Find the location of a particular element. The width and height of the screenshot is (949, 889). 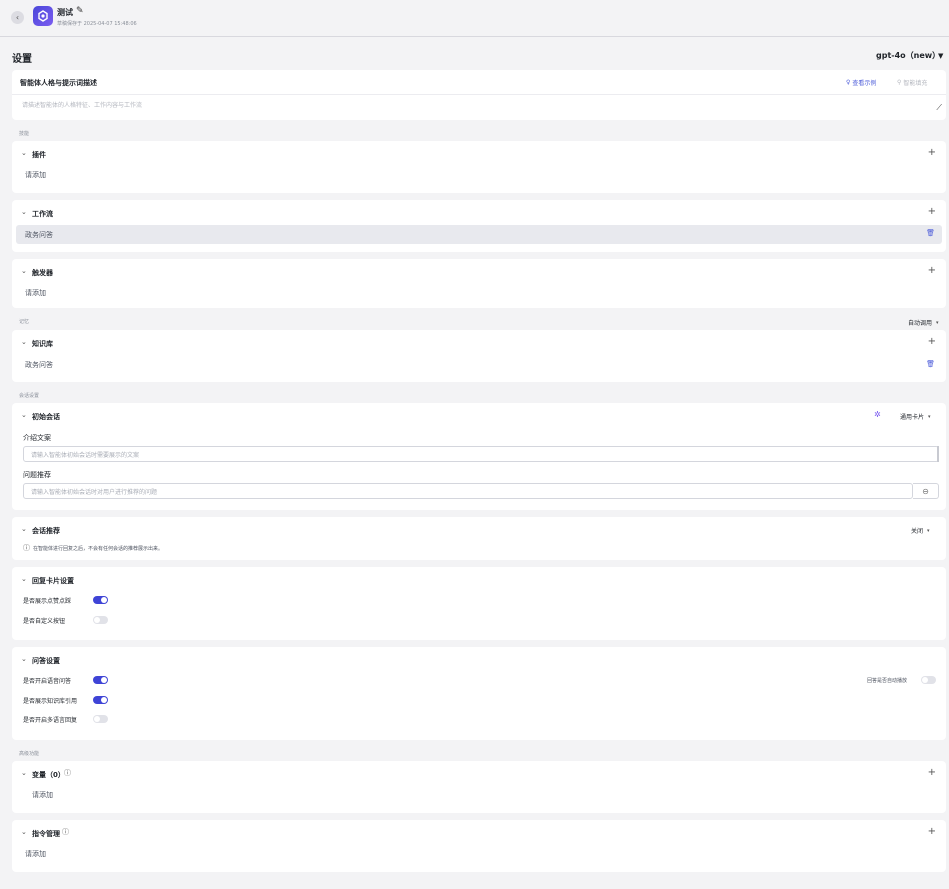

knowledge-title: 知识库 is located at coordinates (42, 344).